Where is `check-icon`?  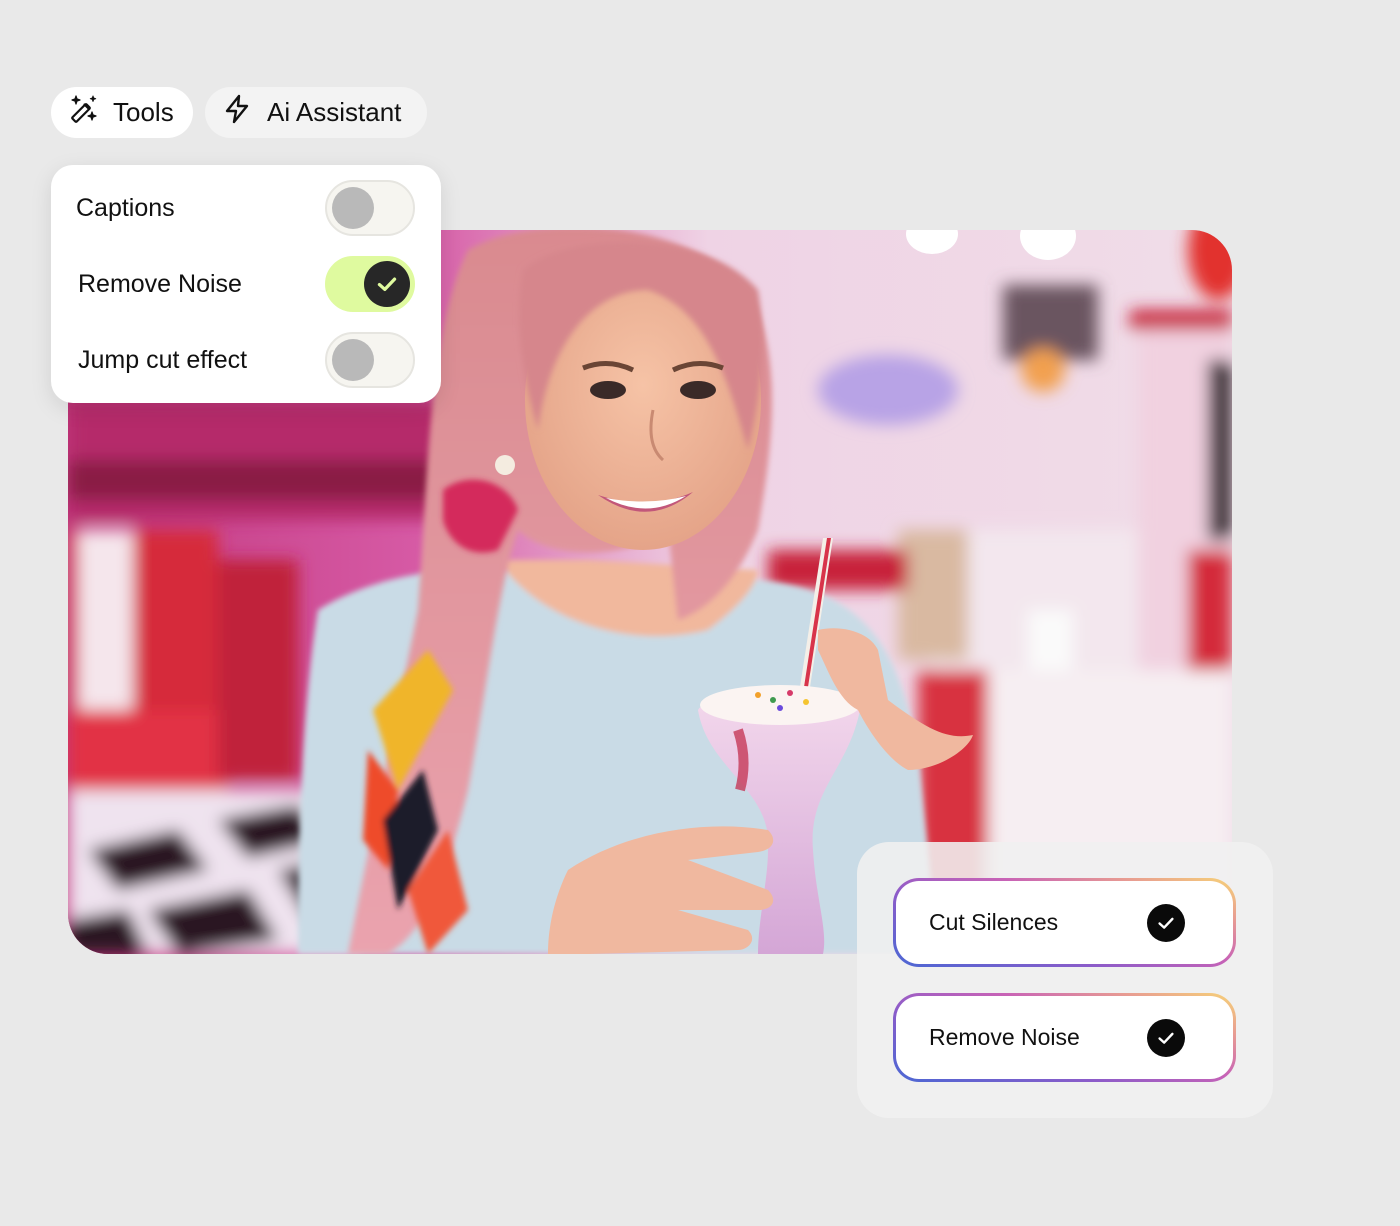
check-icon is located at coordinates (387, 284).